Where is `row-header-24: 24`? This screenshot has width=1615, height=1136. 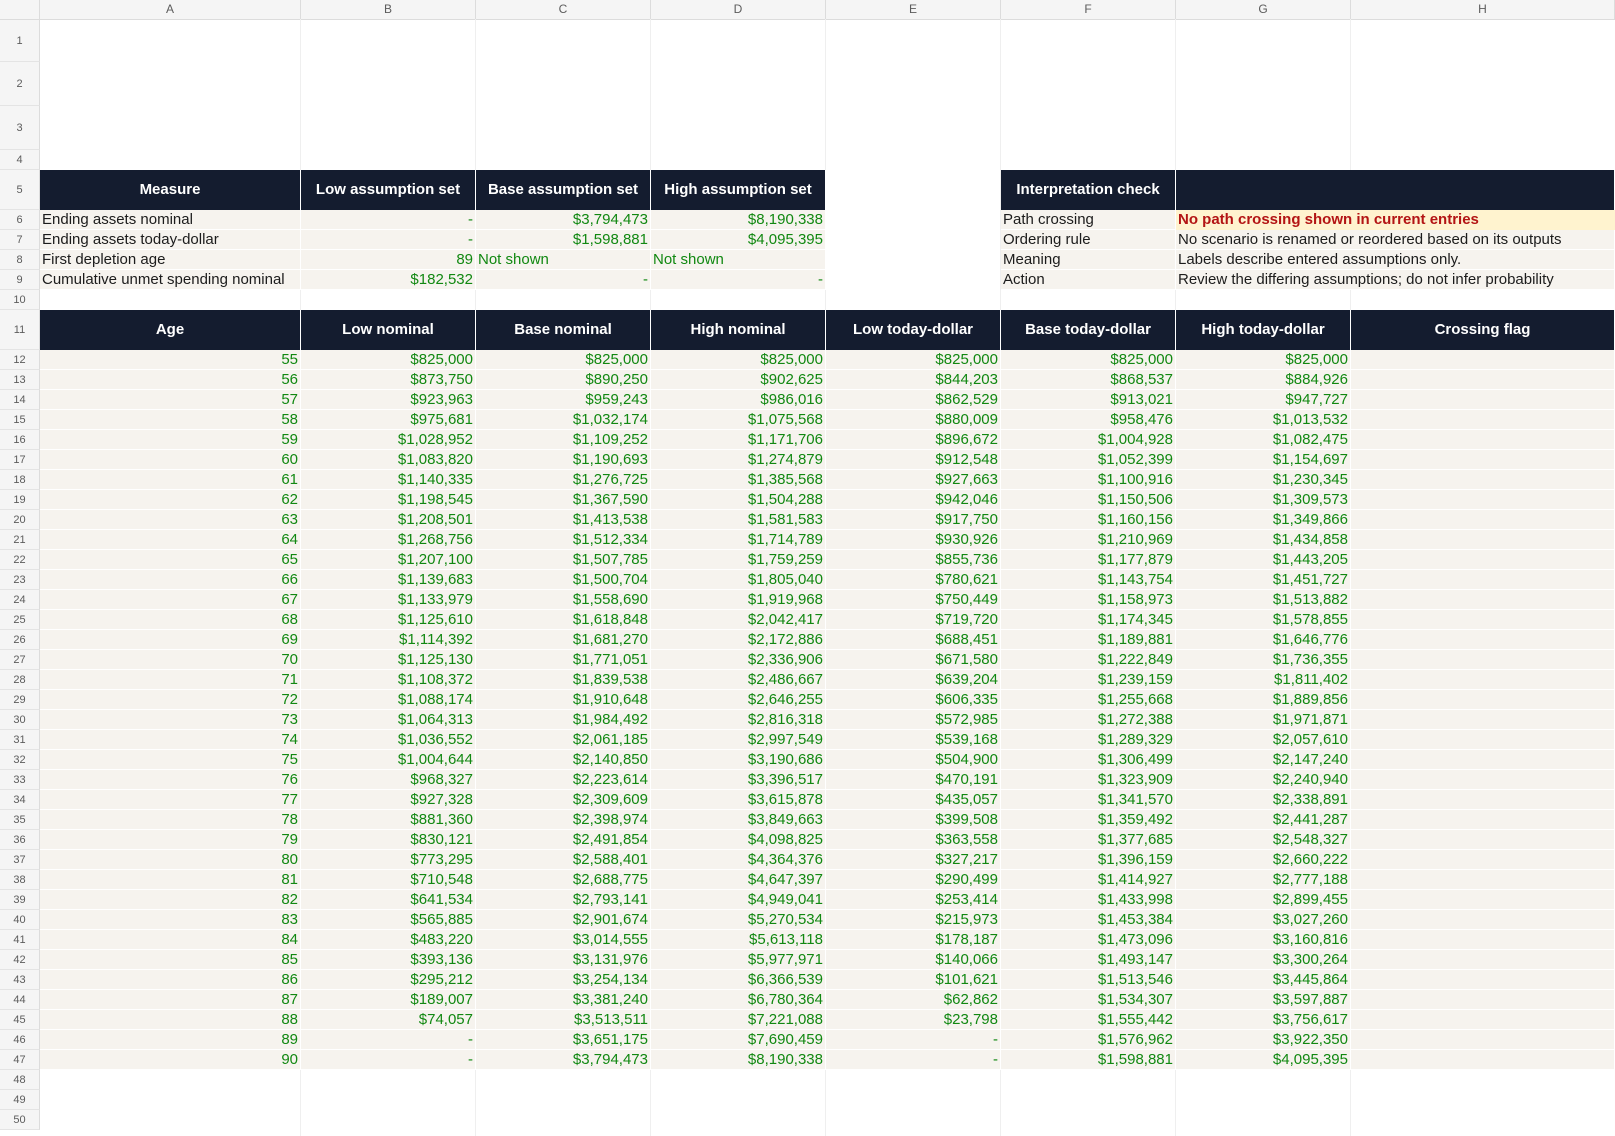
row-header-24: 24 is located at coordinates (20, 600).